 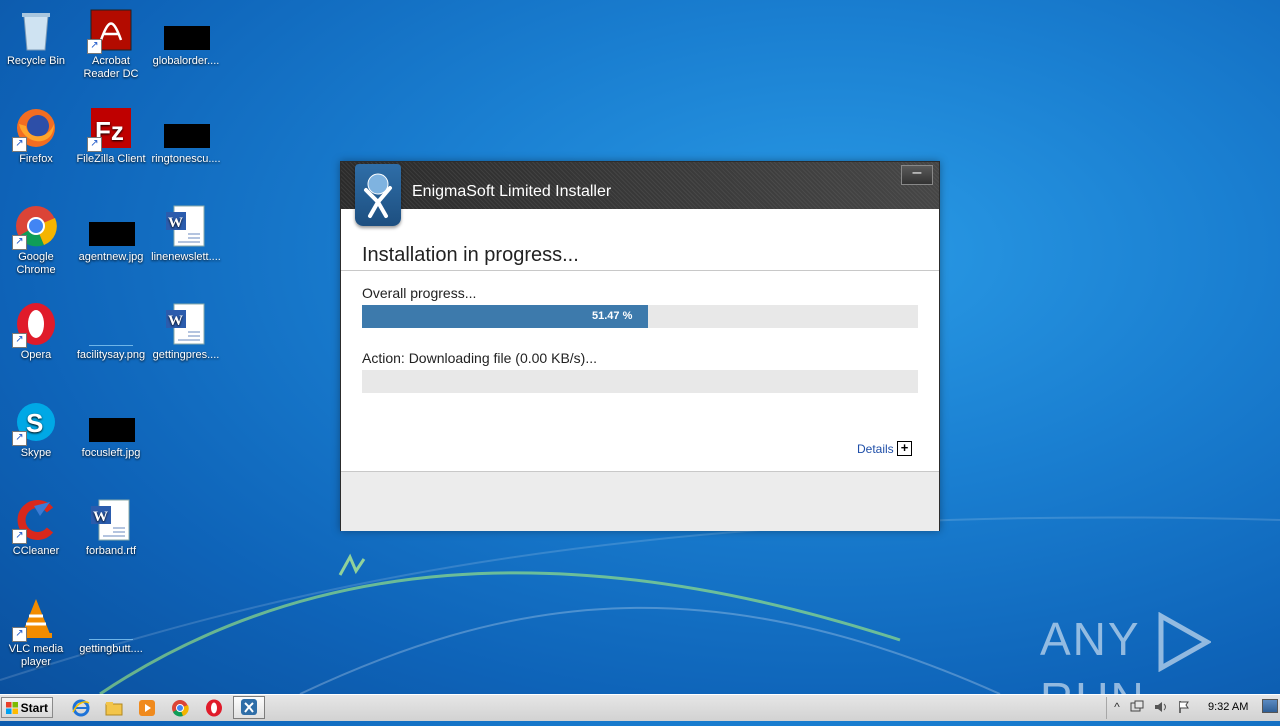 I want to click on play-logo-icon, so click(x=1184, y=642).